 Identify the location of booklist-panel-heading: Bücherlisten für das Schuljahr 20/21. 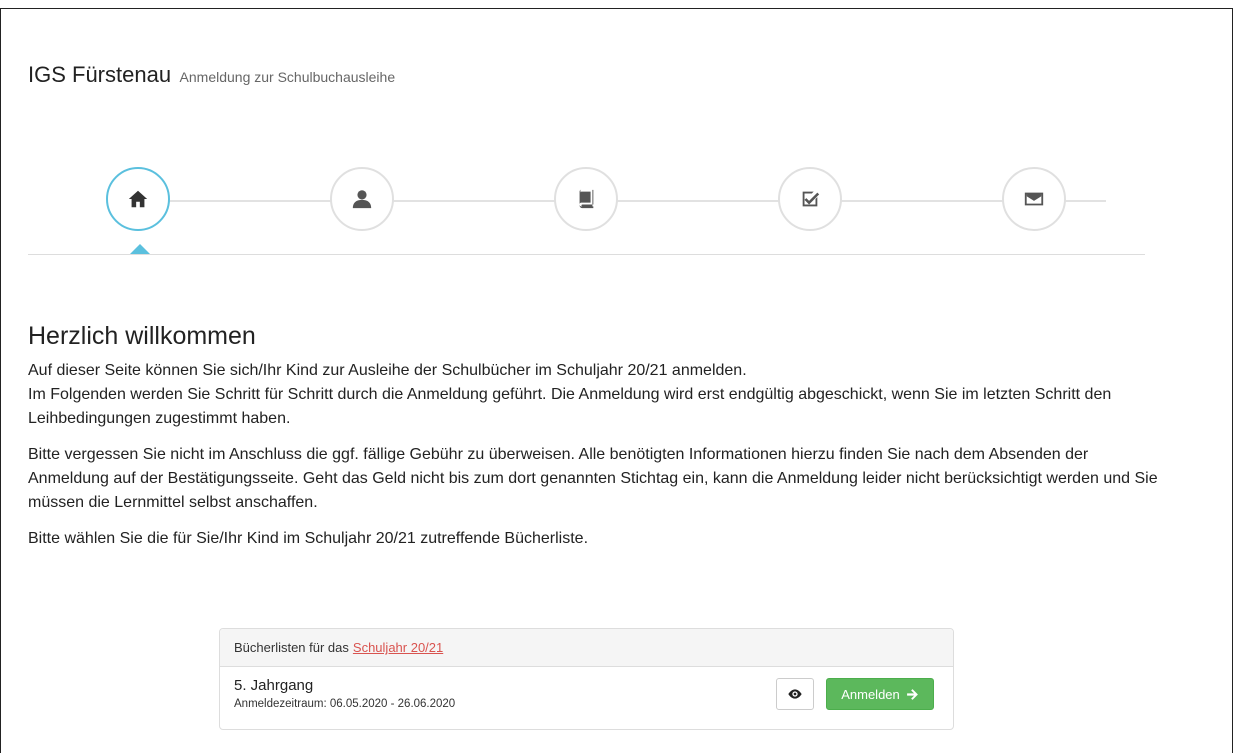
(586, 648).